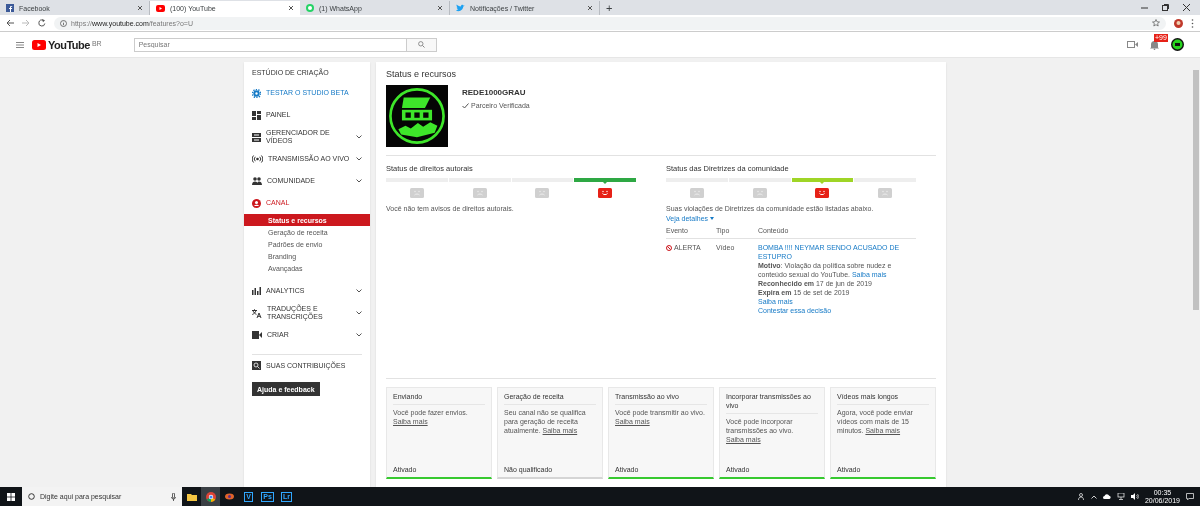 The width and height of the screenshot is (1200, 506). I want to click on channel-name: REDE1000GRAU, so click(494, 92).